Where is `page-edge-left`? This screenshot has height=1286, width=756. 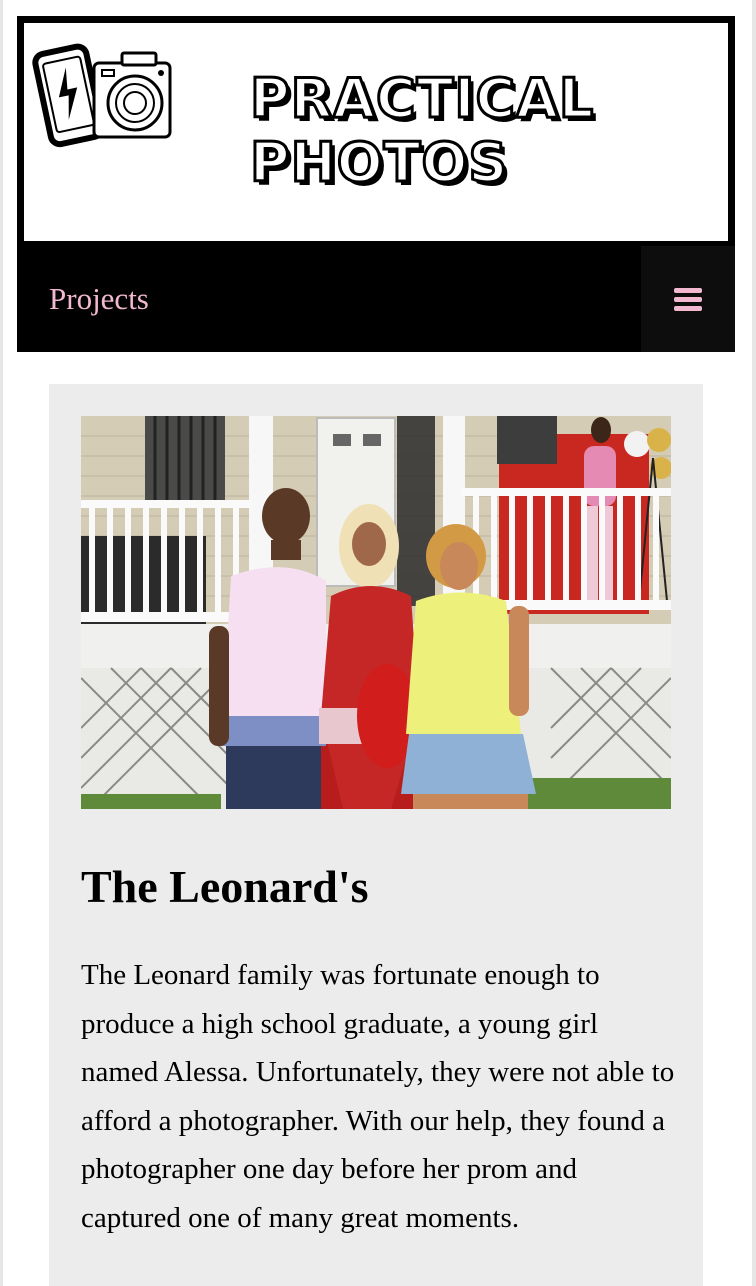
page-edge-left is located at coordinates (1, 643).